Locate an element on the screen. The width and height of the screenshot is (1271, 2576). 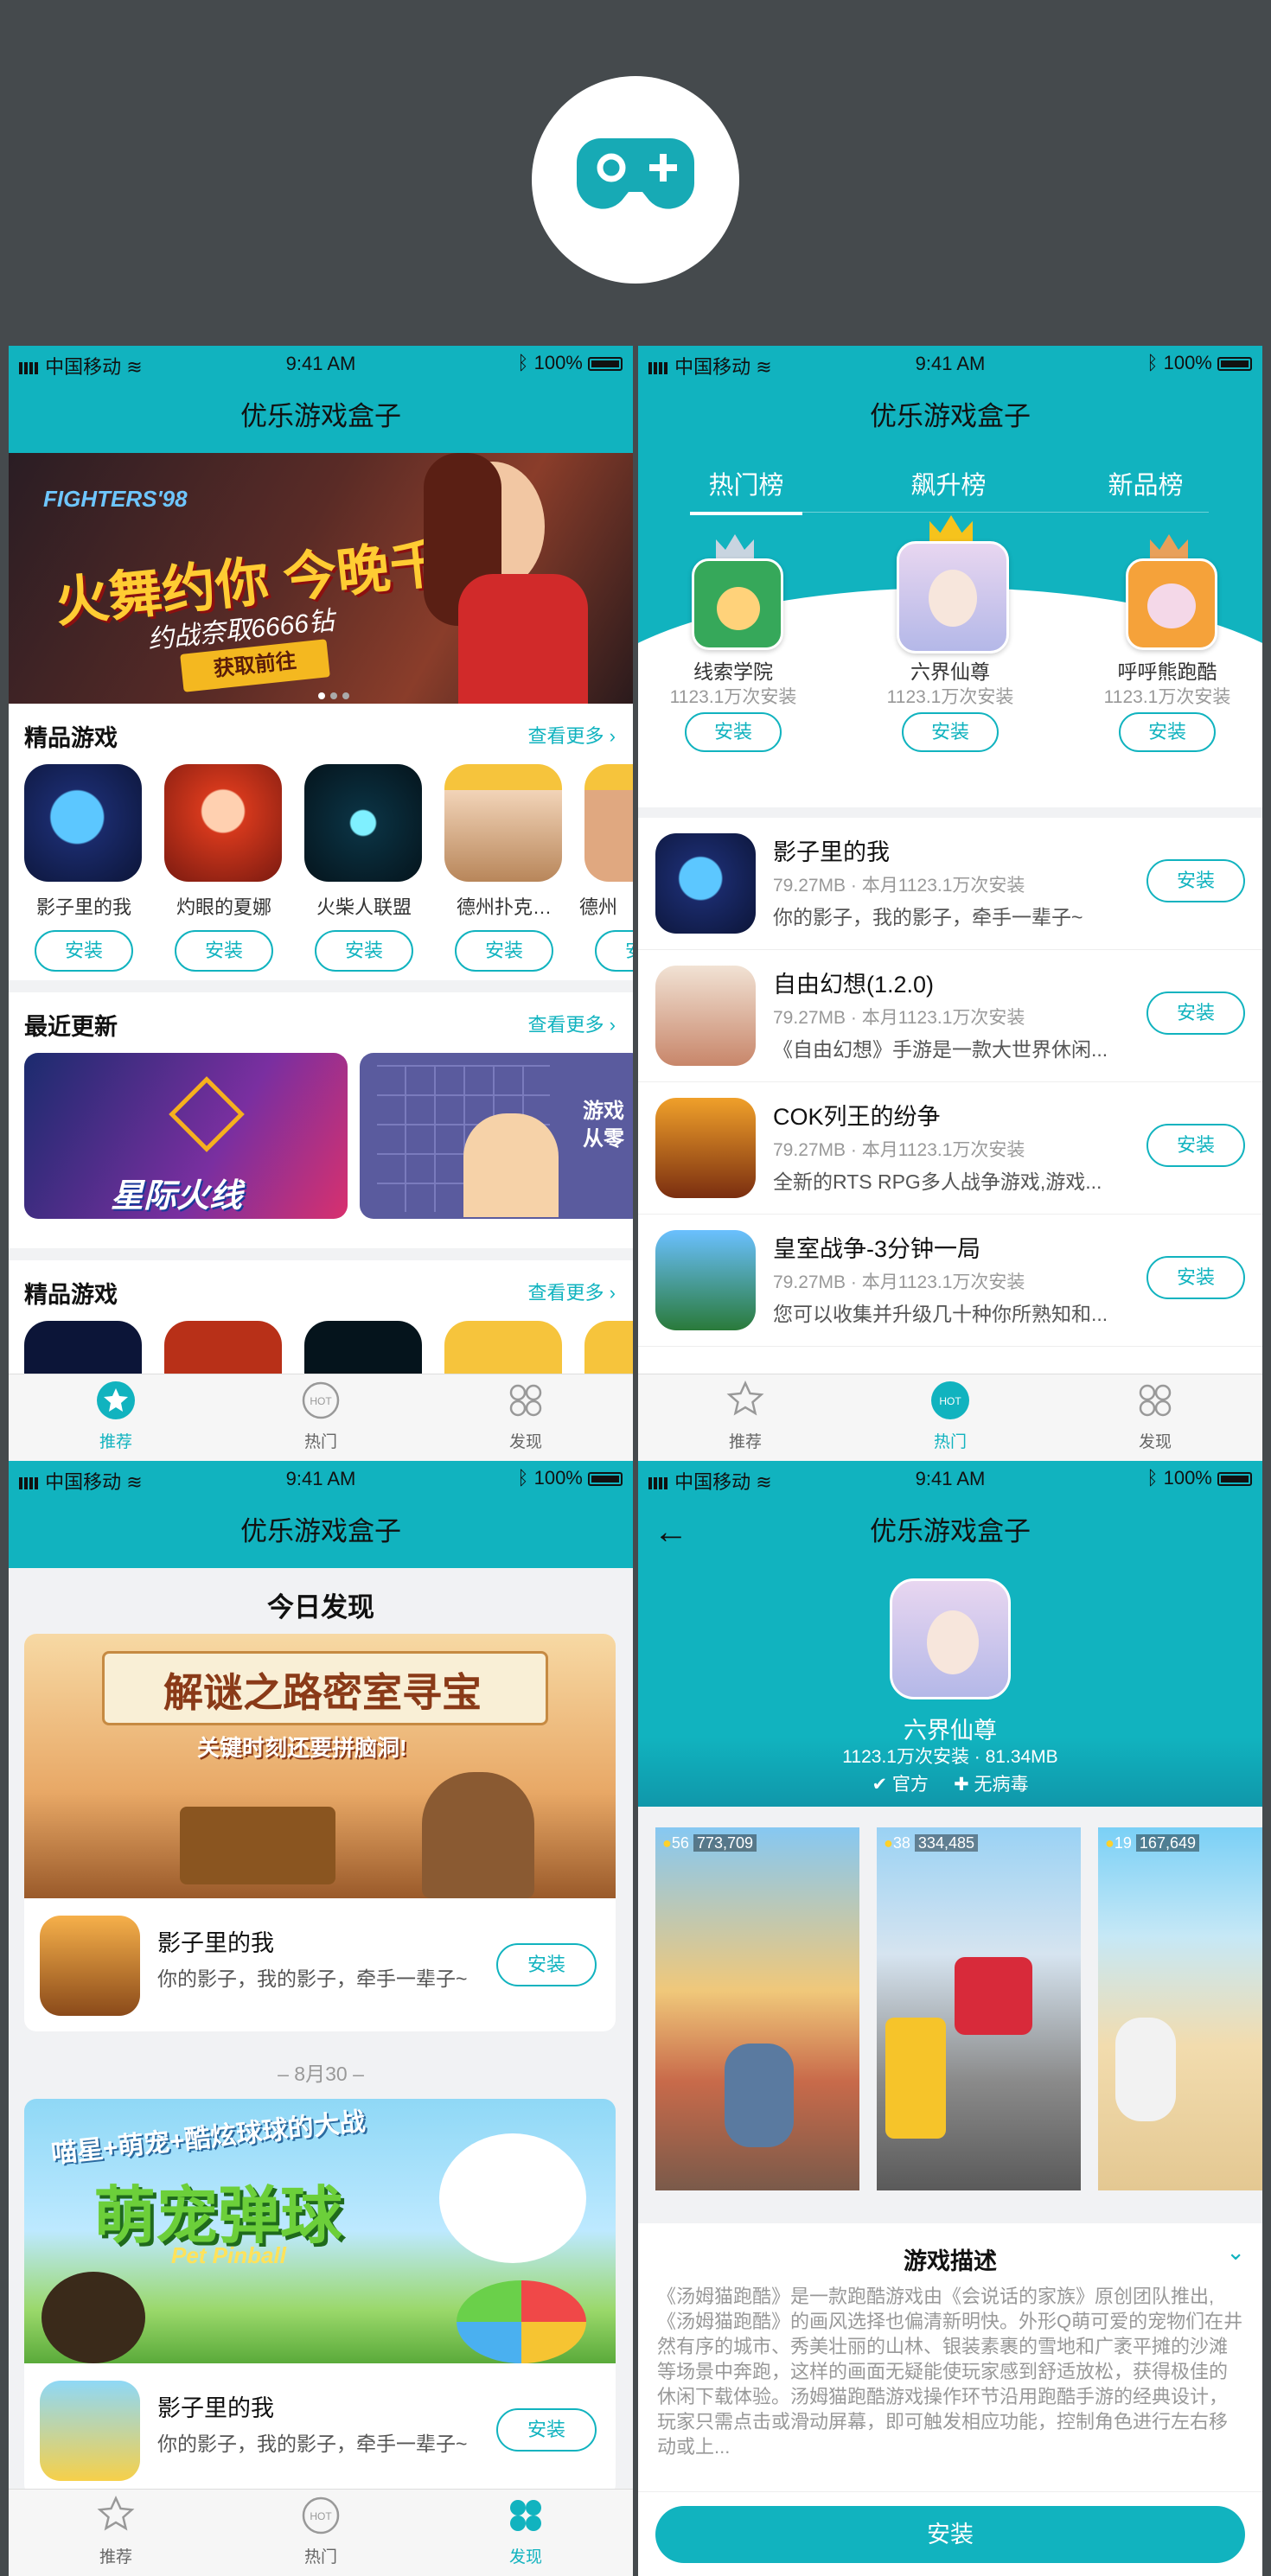
install-button-large: 安装 is located at coordinates (950, 2534).